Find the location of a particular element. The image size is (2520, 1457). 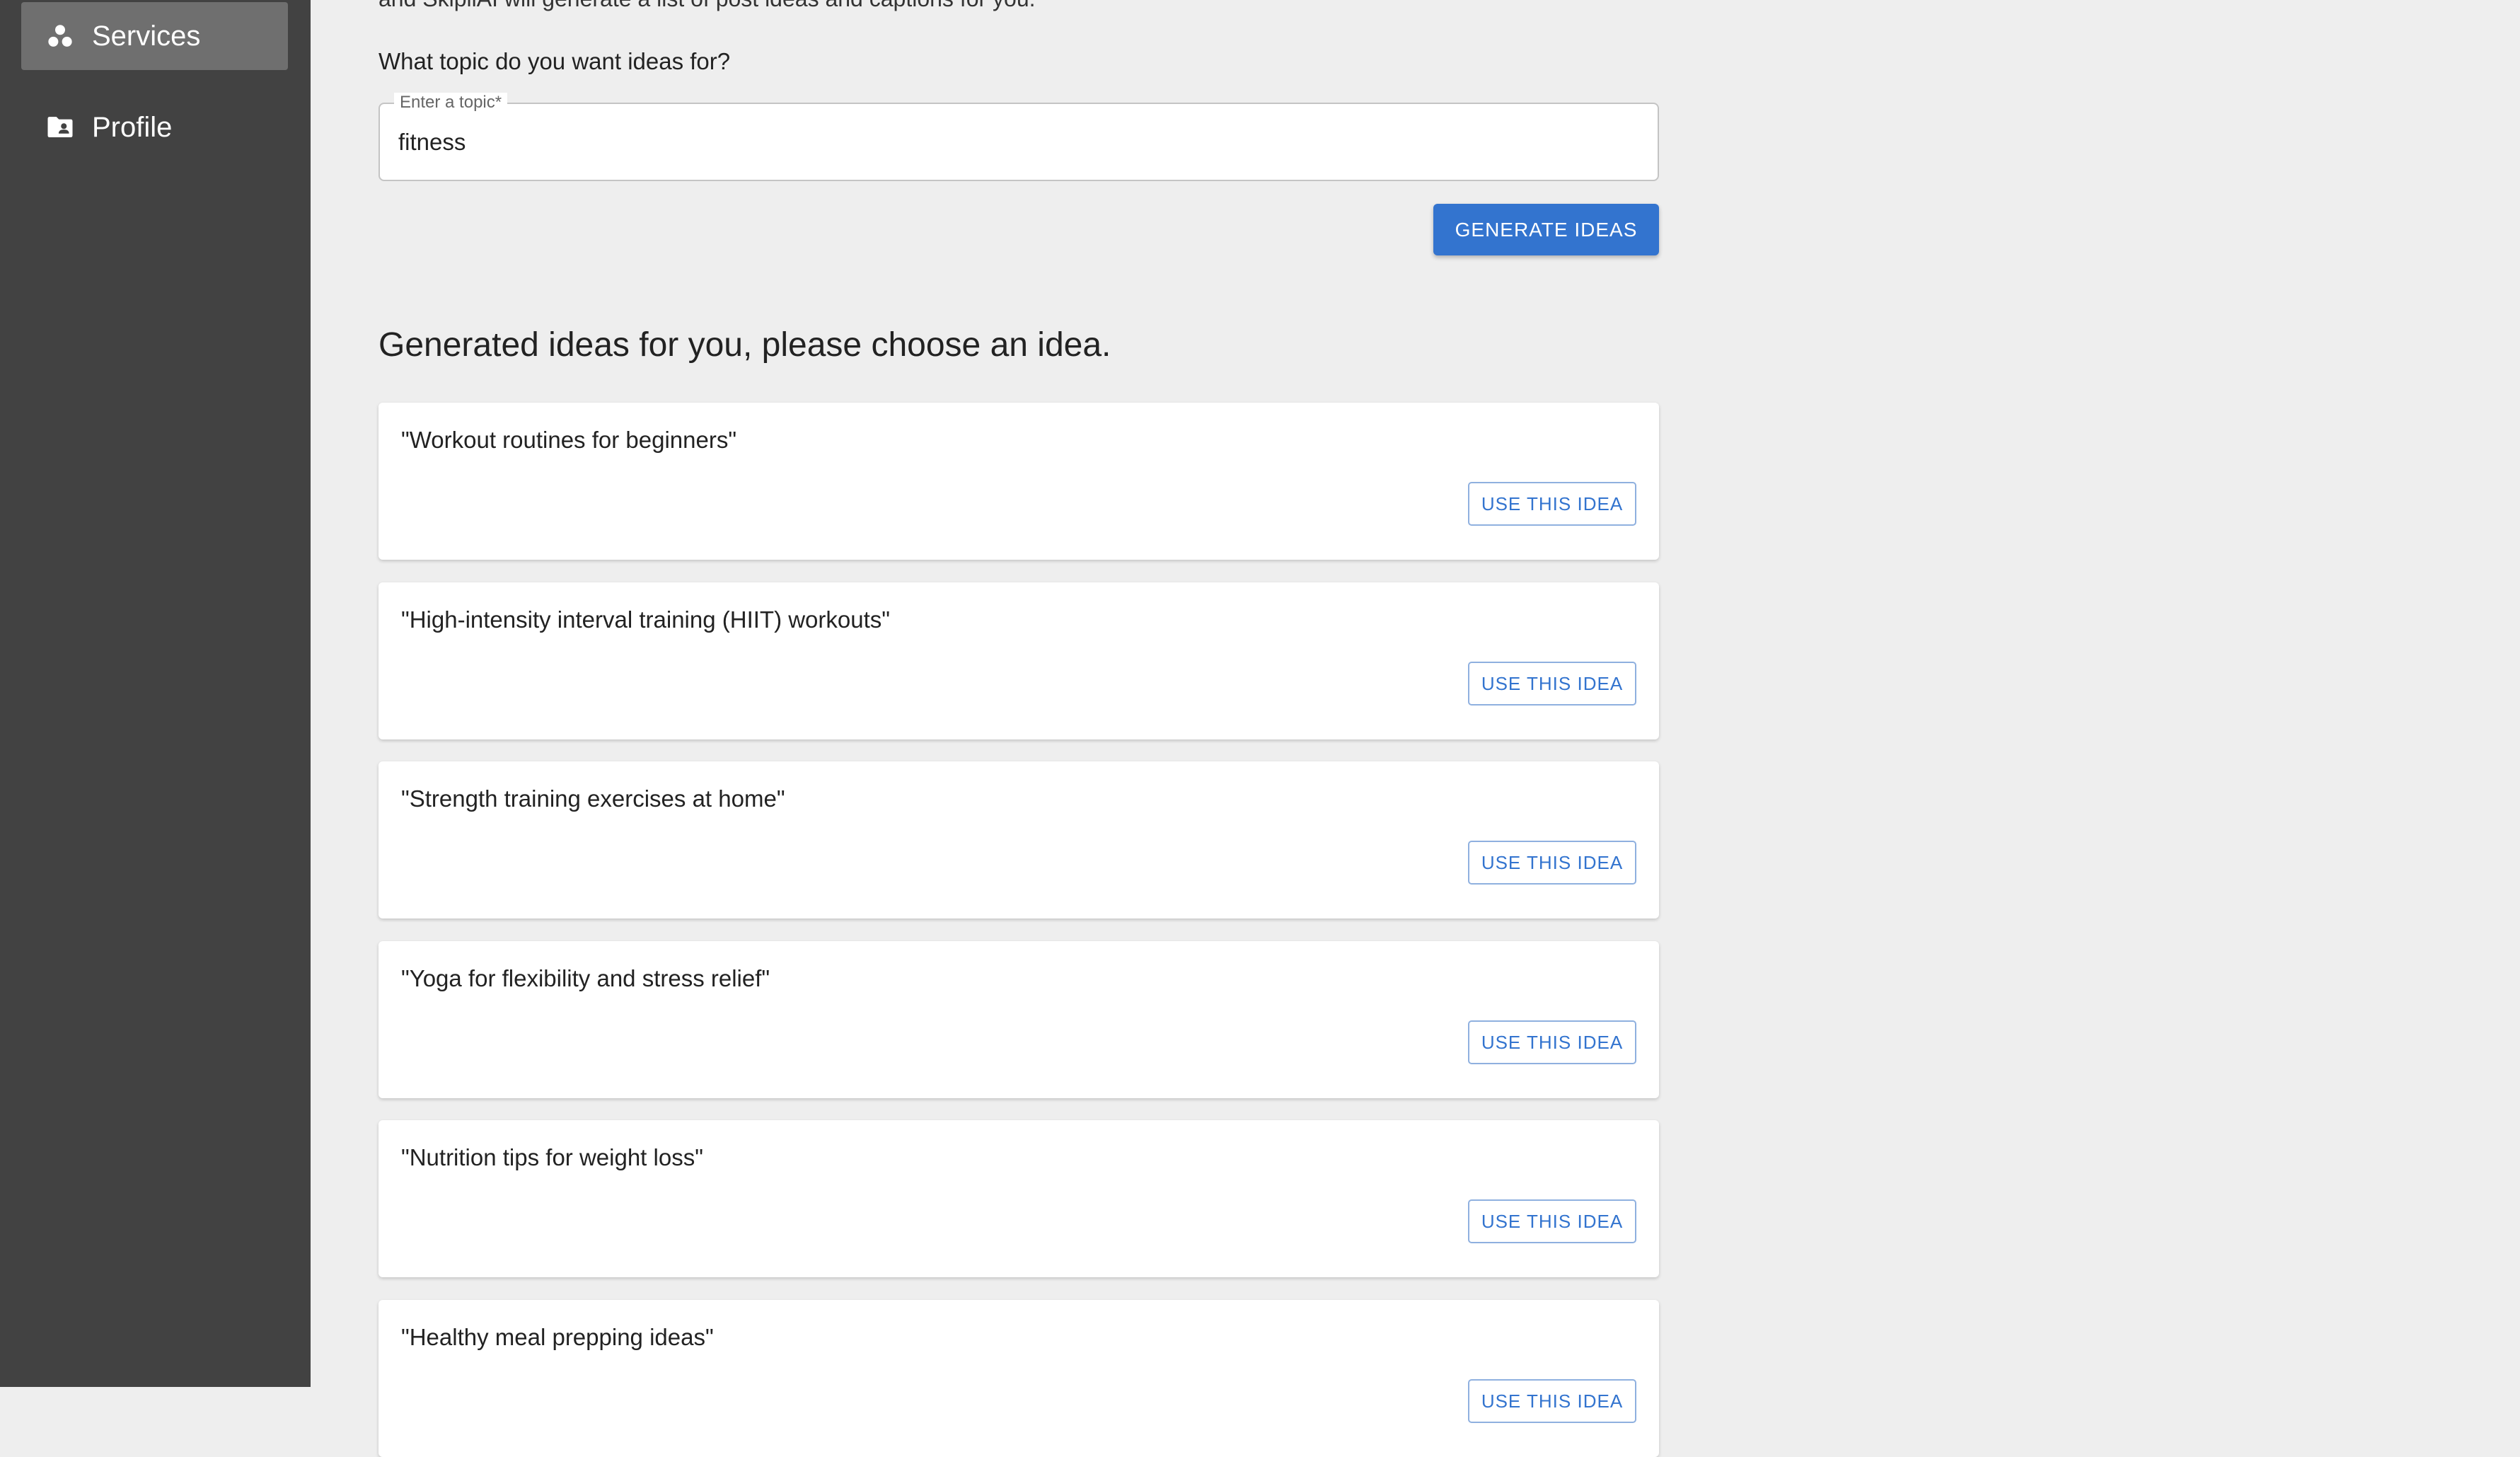

topic-input is located at coordinates (1014, 142).